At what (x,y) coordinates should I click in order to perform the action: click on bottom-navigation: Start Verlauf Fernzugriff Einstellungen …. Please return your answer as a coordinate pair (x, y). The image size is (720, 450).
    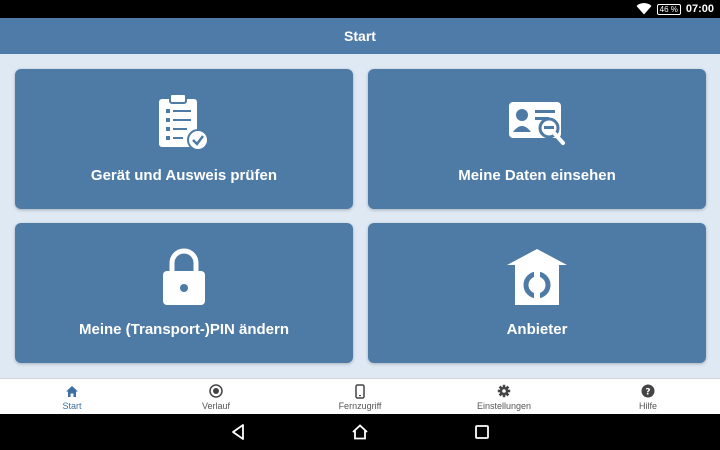
    Looking at the image, I should click on (360, 396).